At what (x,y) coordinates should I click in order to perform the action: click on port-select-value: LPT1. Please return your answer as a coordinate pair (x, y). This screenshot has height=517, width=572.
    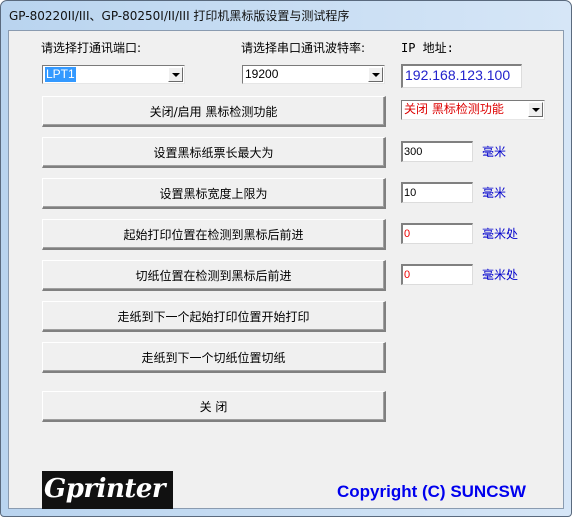
    Looking at the image, I should click on (60, 74).